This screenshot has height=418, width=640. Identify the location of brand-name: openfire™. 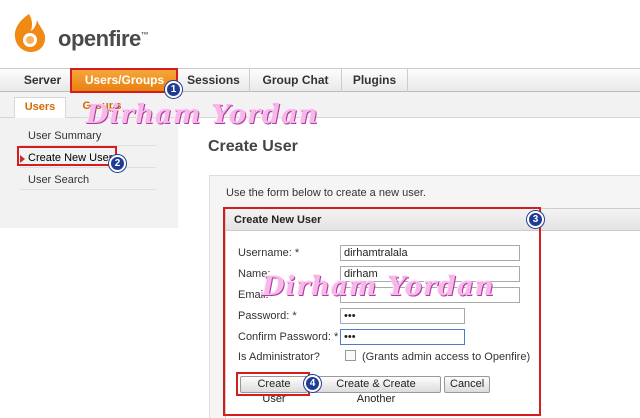
(103, 38).